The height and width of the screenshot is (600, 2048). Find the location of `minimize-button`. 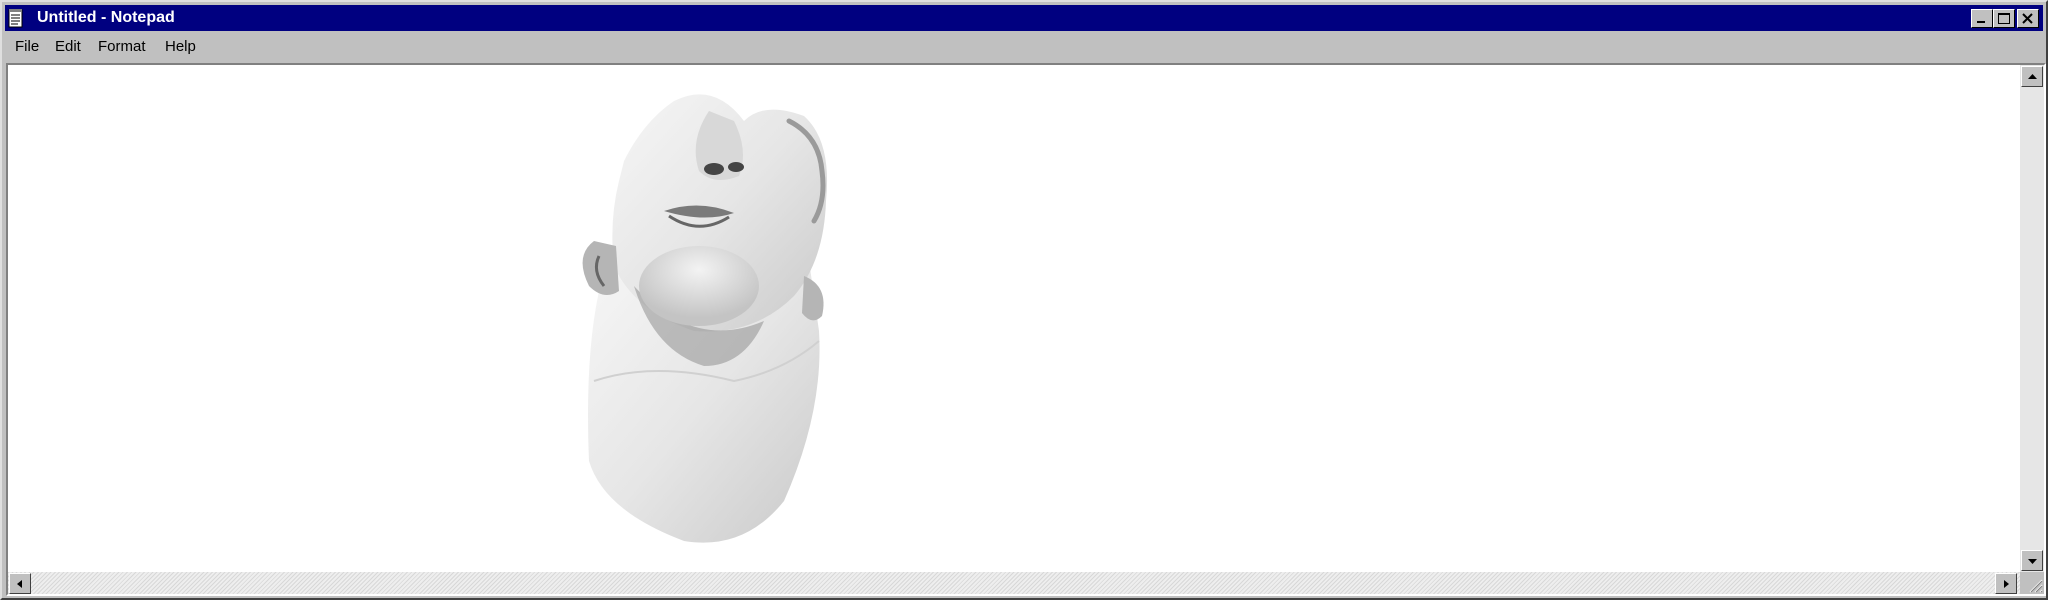

minimize-button is located at coordinates (1982, 18).